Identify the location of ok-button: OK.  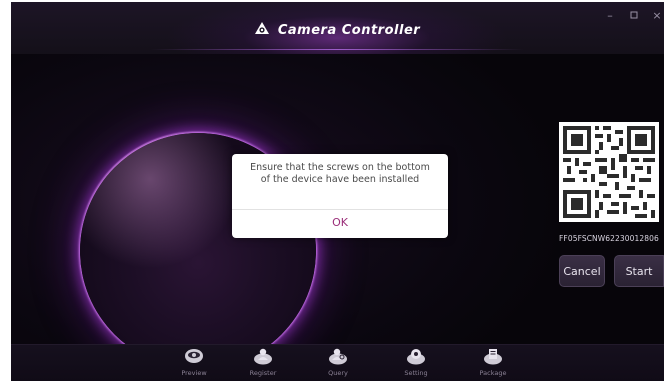
(340, 224).